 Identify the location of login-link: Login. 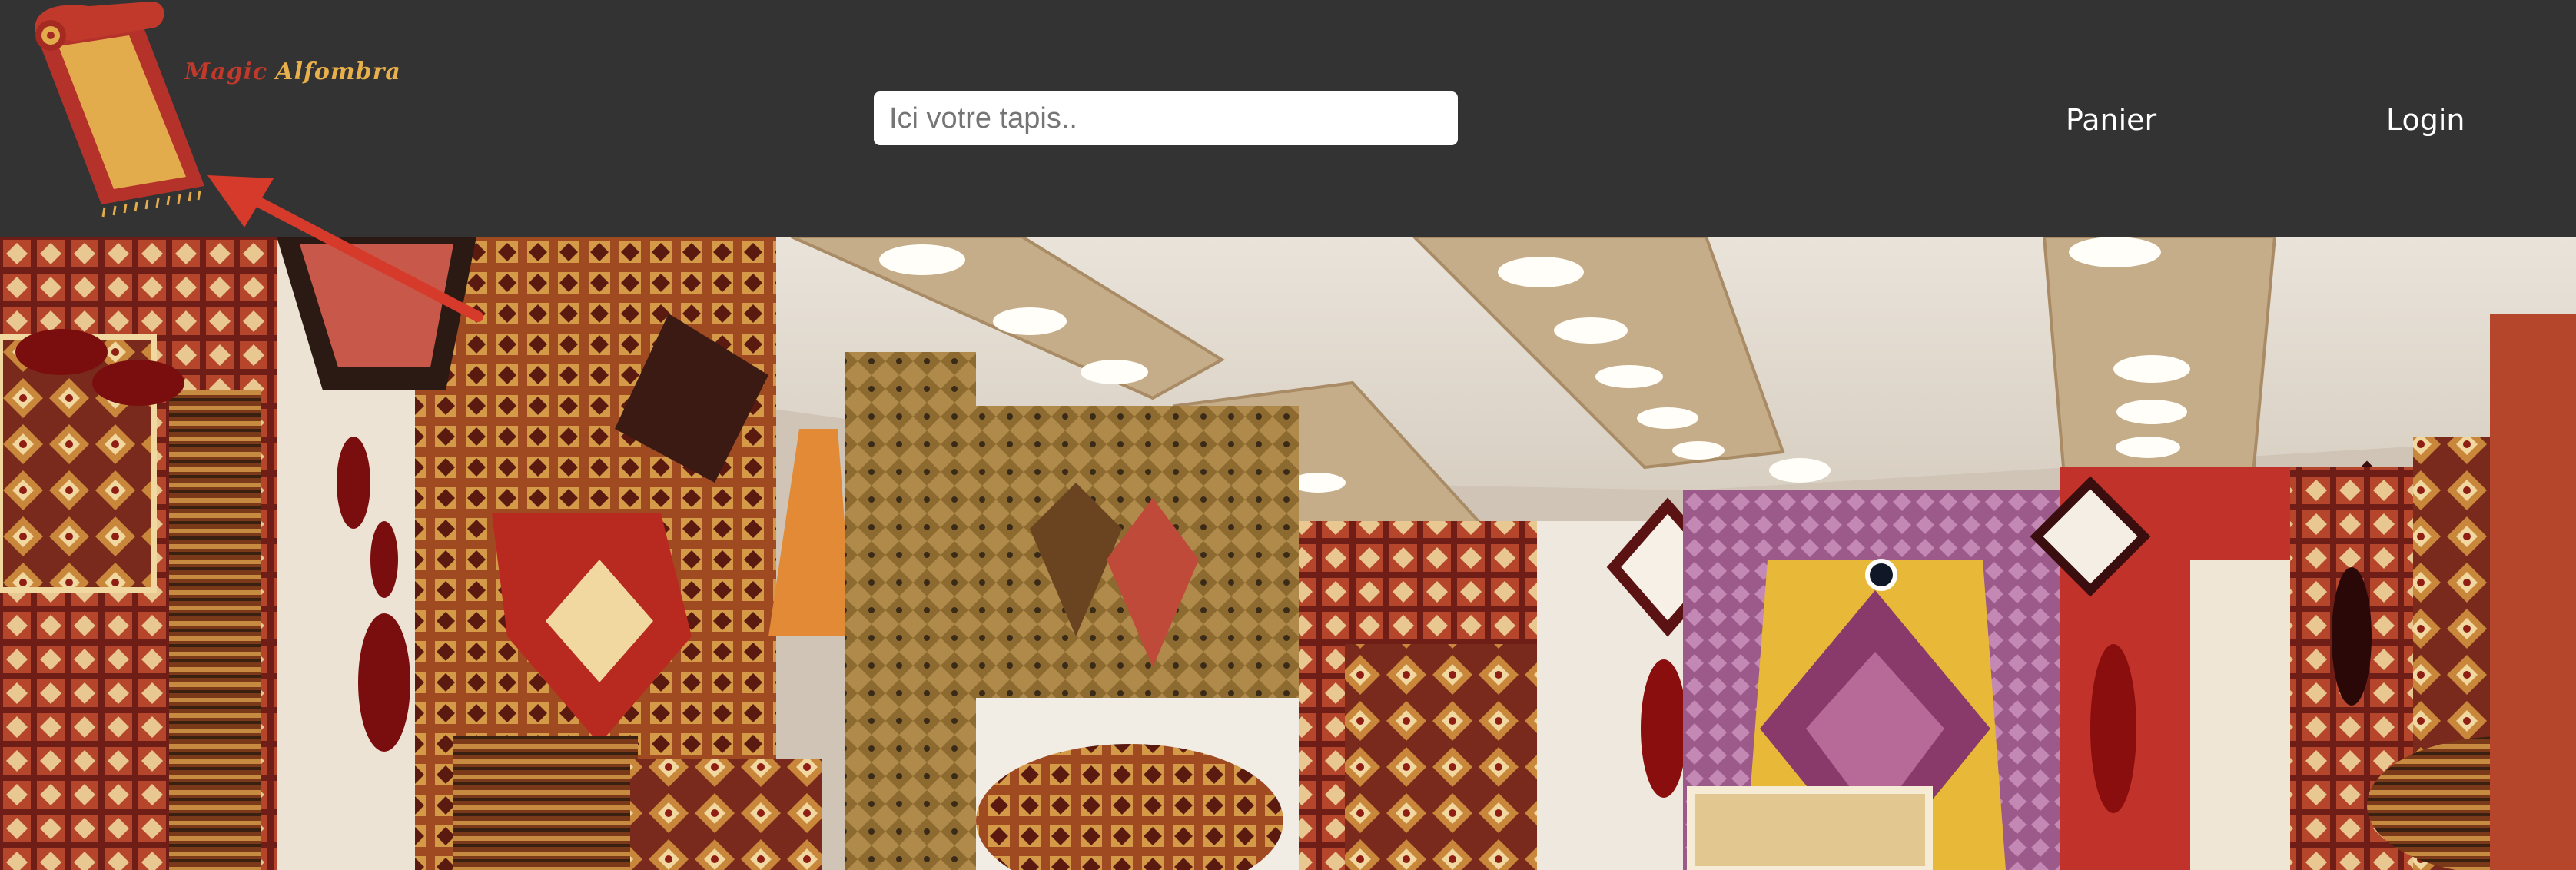
(2425, 120).